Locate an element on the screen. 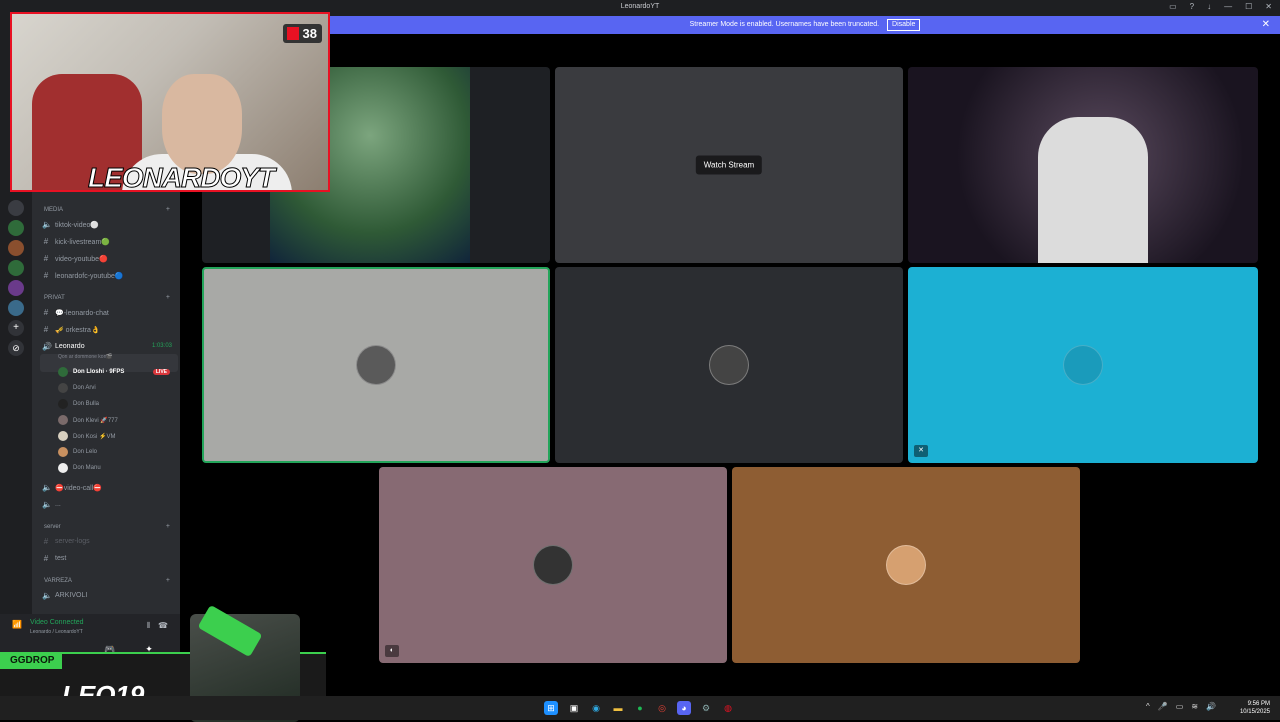 The image size is (1280, 722). channel-item: # 💬-leonardo-chat is located at coordinates (75, 312).